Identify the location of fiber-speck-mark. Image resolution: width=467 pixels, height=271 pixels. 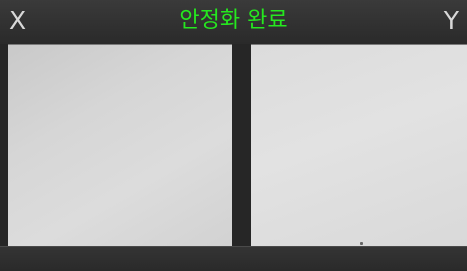
(361, 243).